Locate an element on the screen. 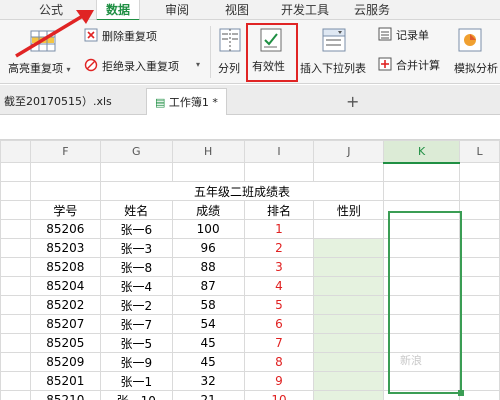 This screenshot has height=400, width=500. student-id-cell: 85201 is located at coordinates (65, 381).